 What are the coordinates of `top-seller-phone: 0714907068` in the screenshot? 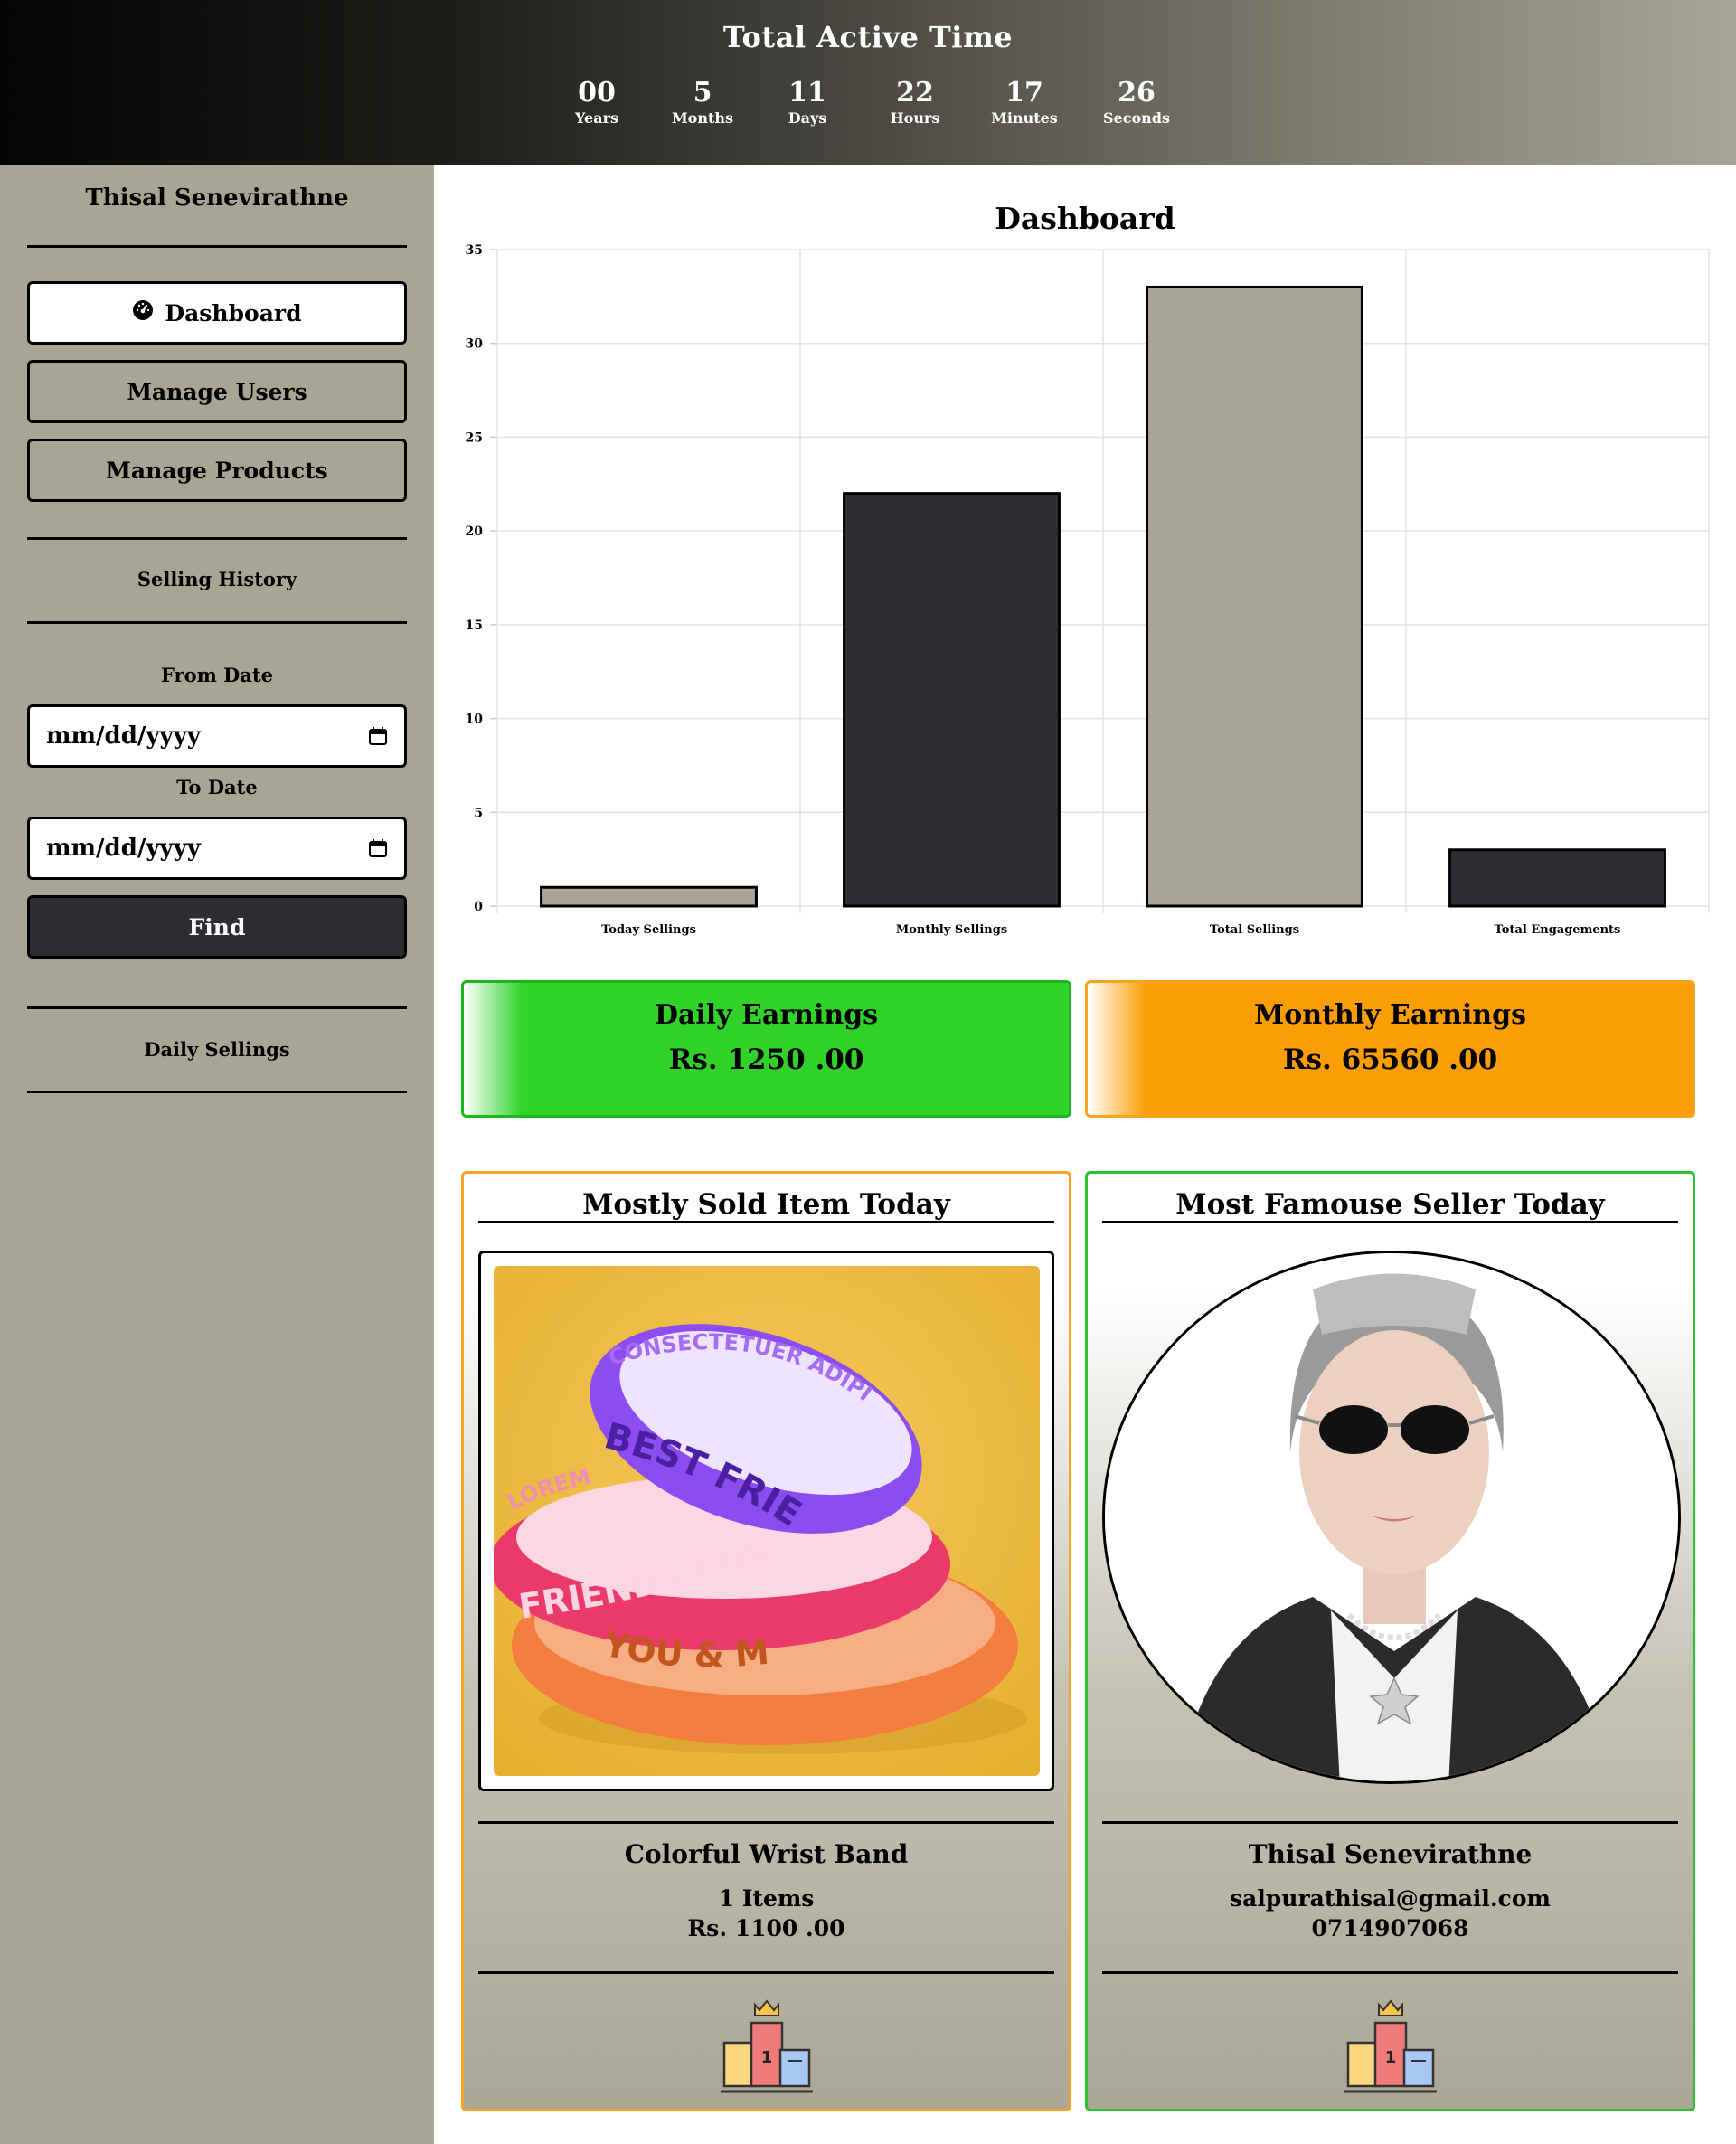 It's located at (1390, 1928).